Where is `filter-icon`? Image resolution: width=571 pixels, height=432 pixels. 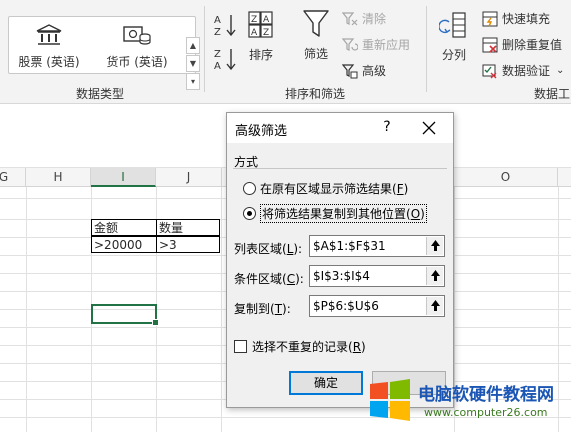
filter-icon is located at coordinates (316, 23).